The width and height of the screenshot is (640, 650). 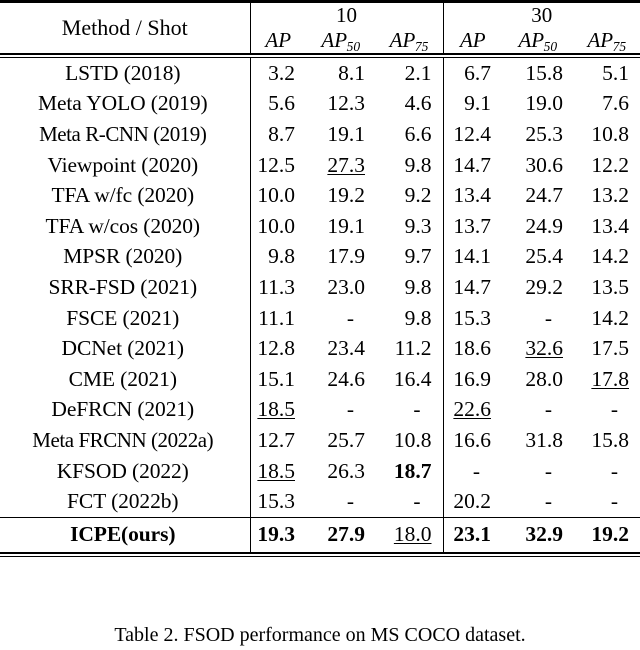 What do you see at coordinates (277, 165) in the screenshot?
I see `row-3-value-0: 12.5` at bounding box center [277, 165].